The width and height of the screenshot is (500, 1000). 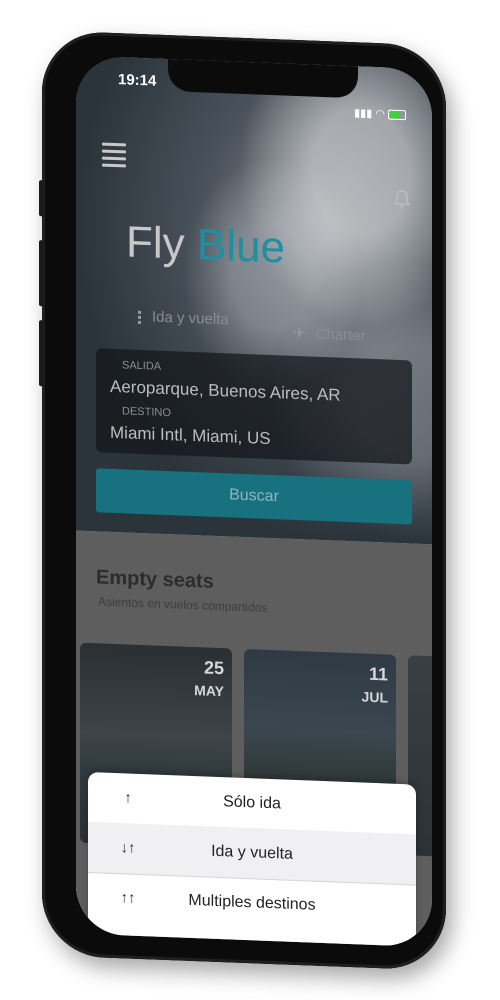 What do you see at coordinates (128, 898) in the screenshot?
I see `double-arrow-up-icon: ↑↑` at bounding box center [128, 898].